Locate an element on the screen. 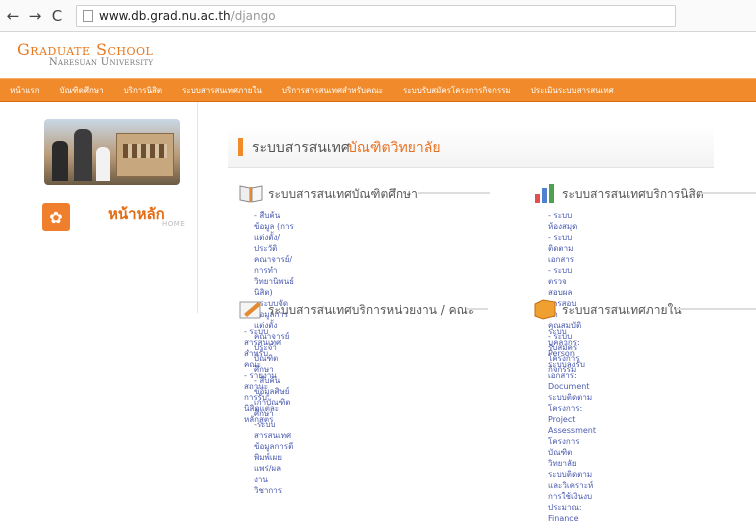  reload-icon: C is located at coordinates (57, 16).